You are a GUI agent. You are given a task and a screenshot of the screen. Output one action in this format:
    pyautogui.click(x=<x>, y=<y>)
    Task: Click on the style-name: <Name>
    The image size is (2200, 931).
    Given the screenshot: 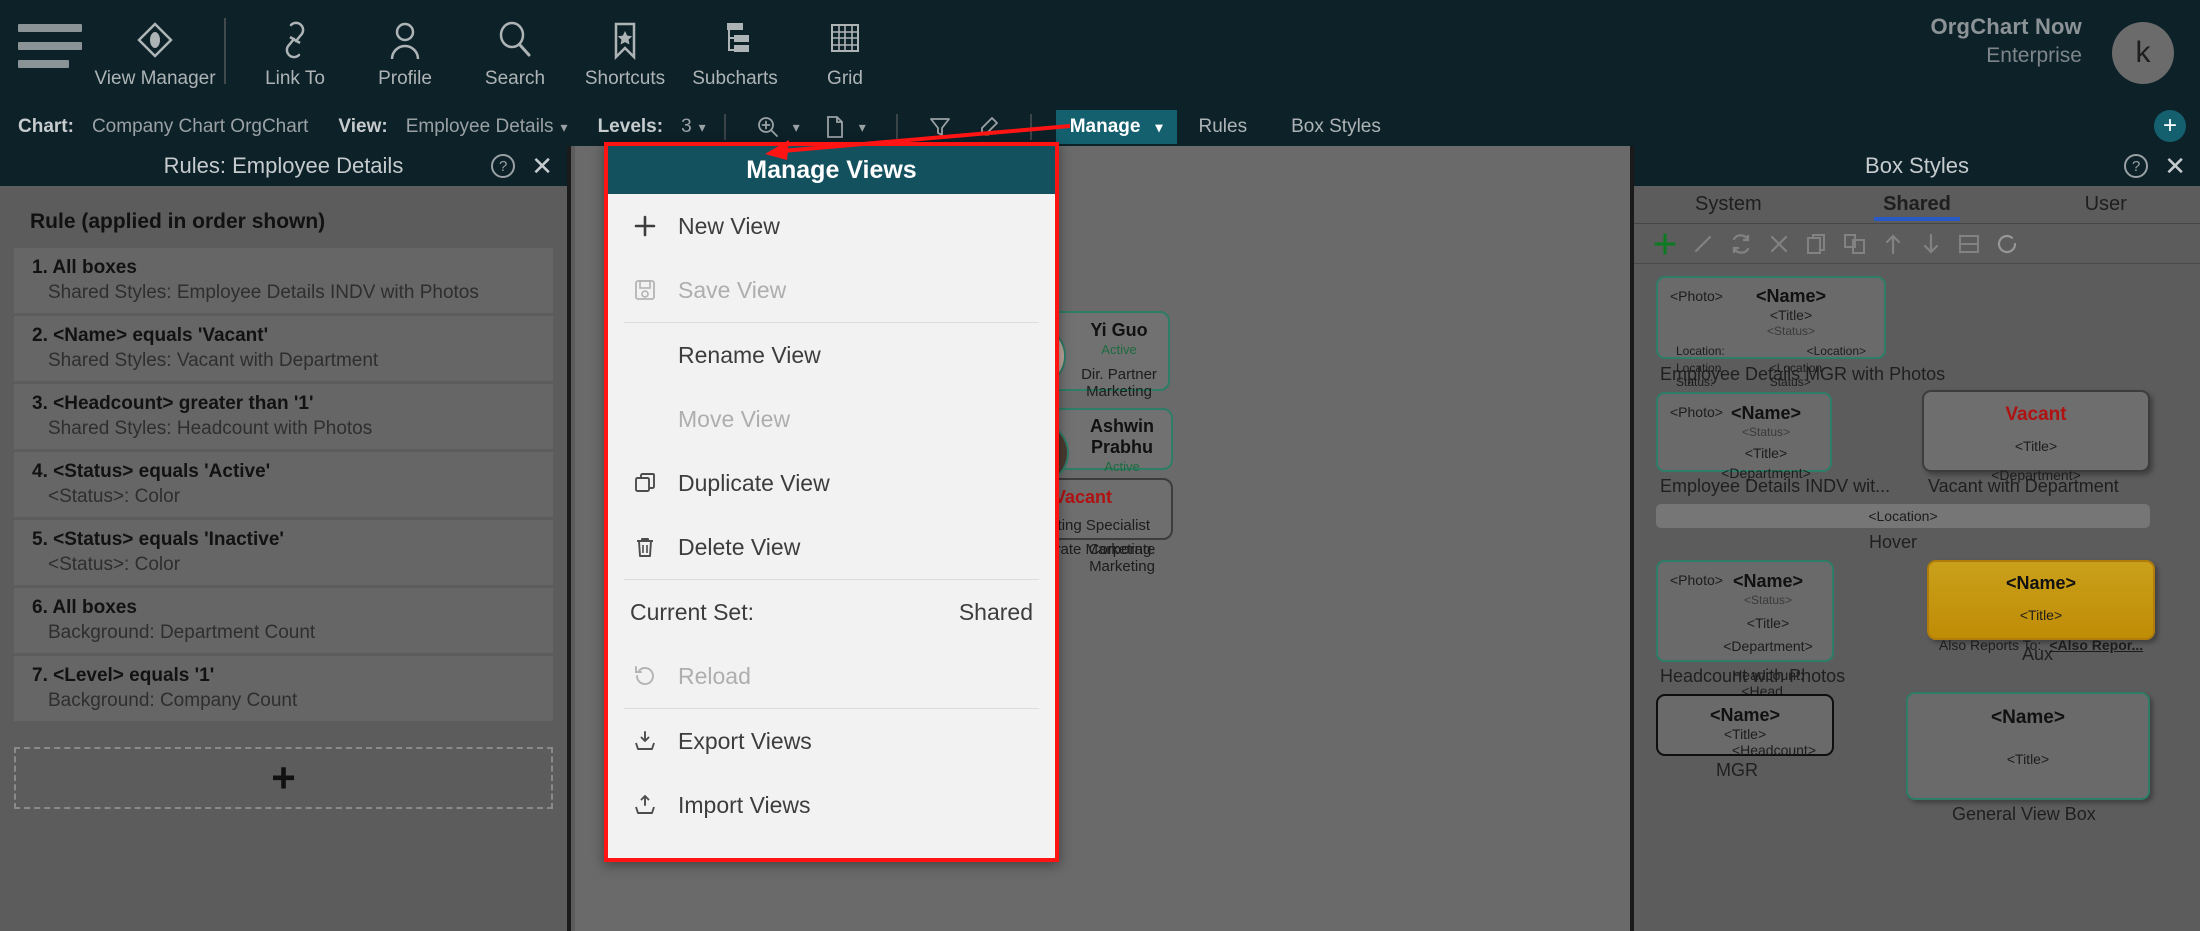 What is the action you would take?
    pyautogui.click(x=2041, y=583)
    